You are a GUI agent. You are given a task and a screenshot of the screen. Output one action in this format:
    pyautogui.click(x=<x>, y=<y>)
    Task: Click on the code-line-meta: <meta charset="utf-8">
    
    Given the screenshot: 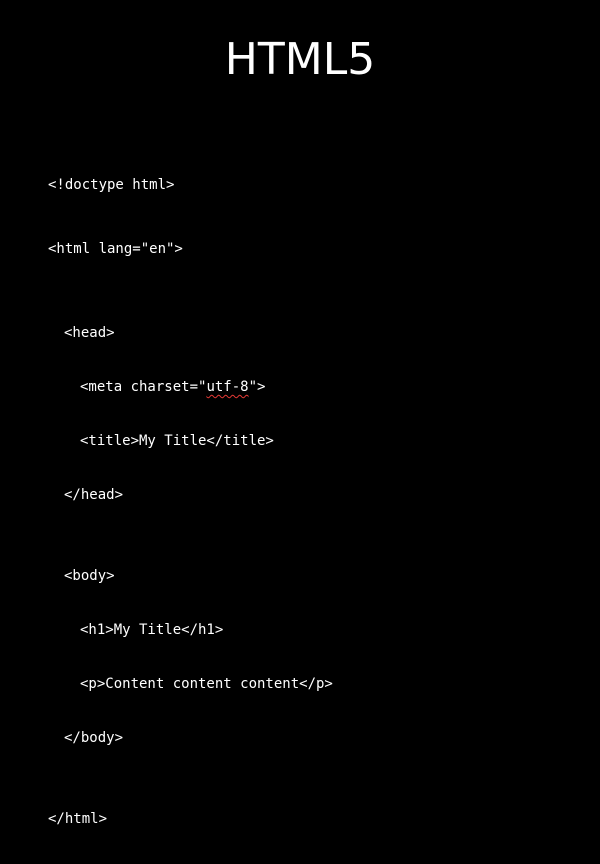 What is the action you would take?
    pyautogui.click(x=190, y=387)
    